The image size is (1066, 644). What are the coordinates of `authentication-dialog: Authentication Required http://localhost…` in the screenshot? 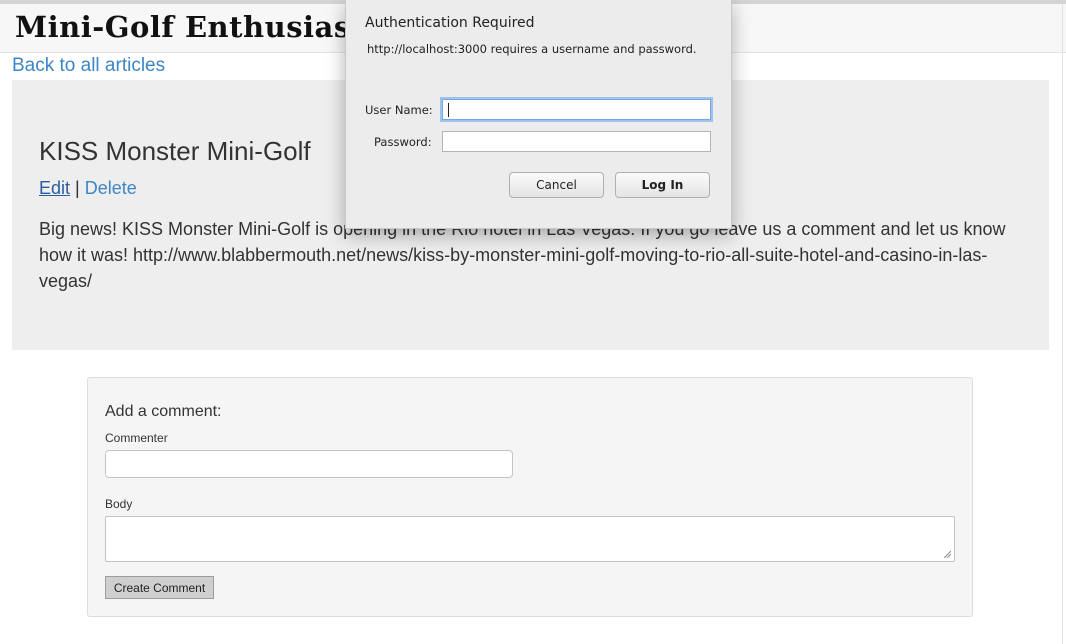 It's located at (538, 114).